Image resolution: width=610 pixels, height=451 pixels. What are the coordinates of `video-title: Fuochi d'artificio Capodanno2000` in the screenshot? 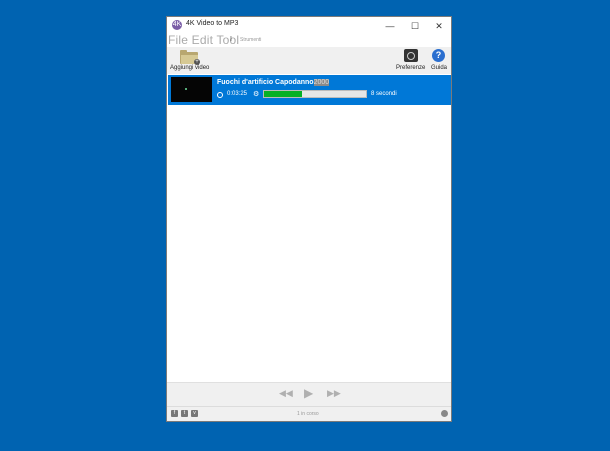 It's located at (273, 82).